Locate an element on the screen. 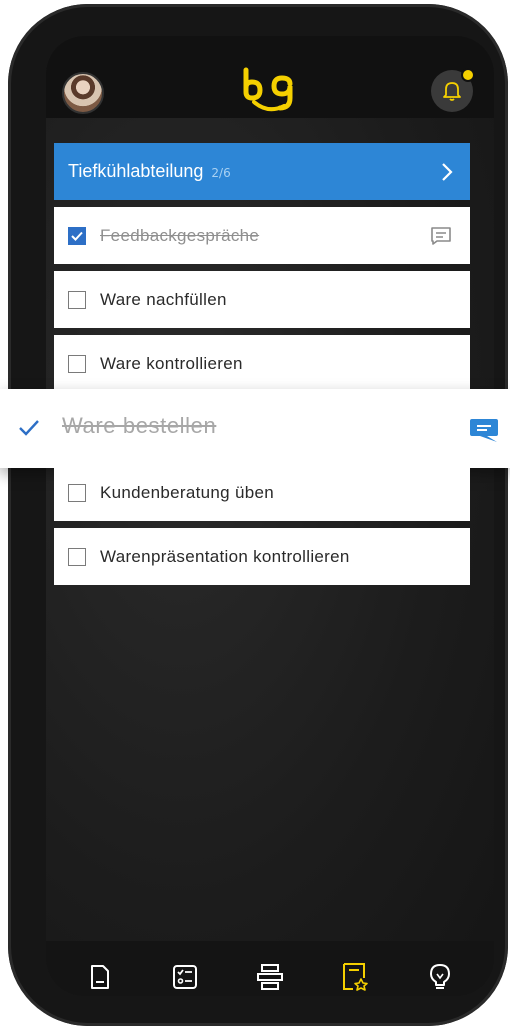 The height and width of the screenshot is (1027, 510). hierarchy-icon is located at coordinates (269, 977).